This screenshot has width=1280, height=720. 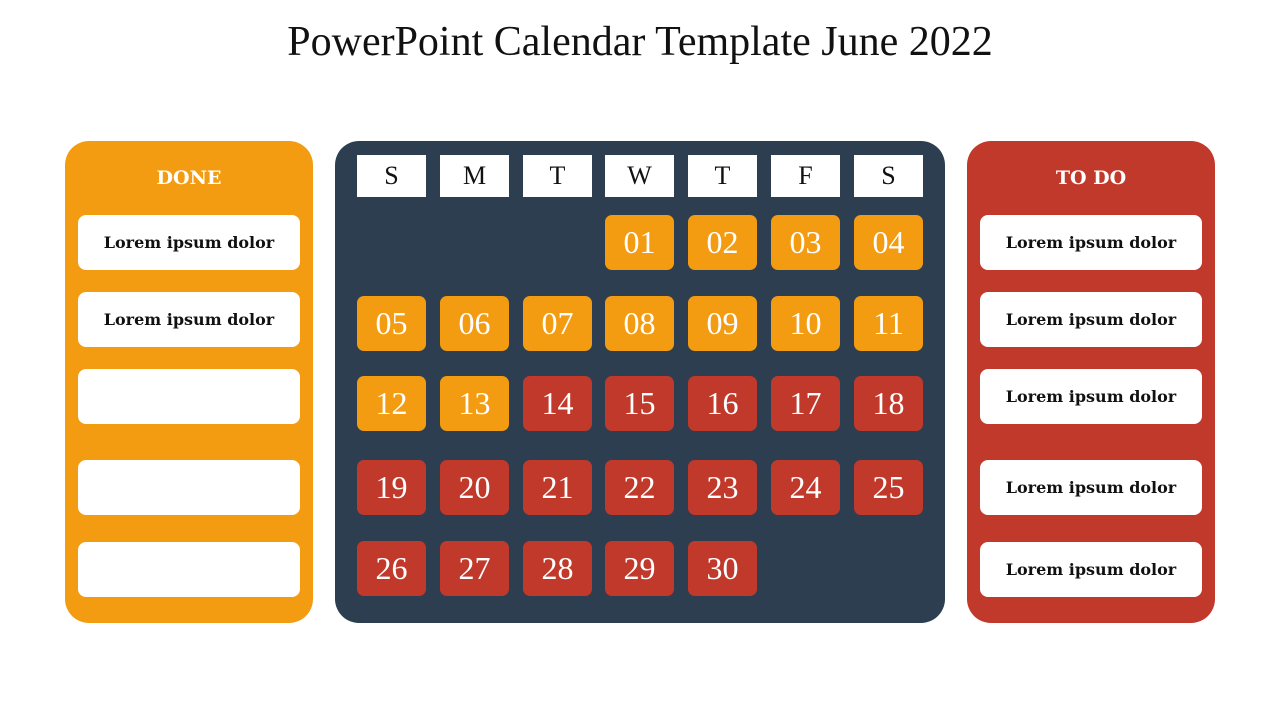 What do you see at coordinates (1091, 178) in the screenshot?
I see `todo-heading: TO DO` at bounding box center [1091, 178].